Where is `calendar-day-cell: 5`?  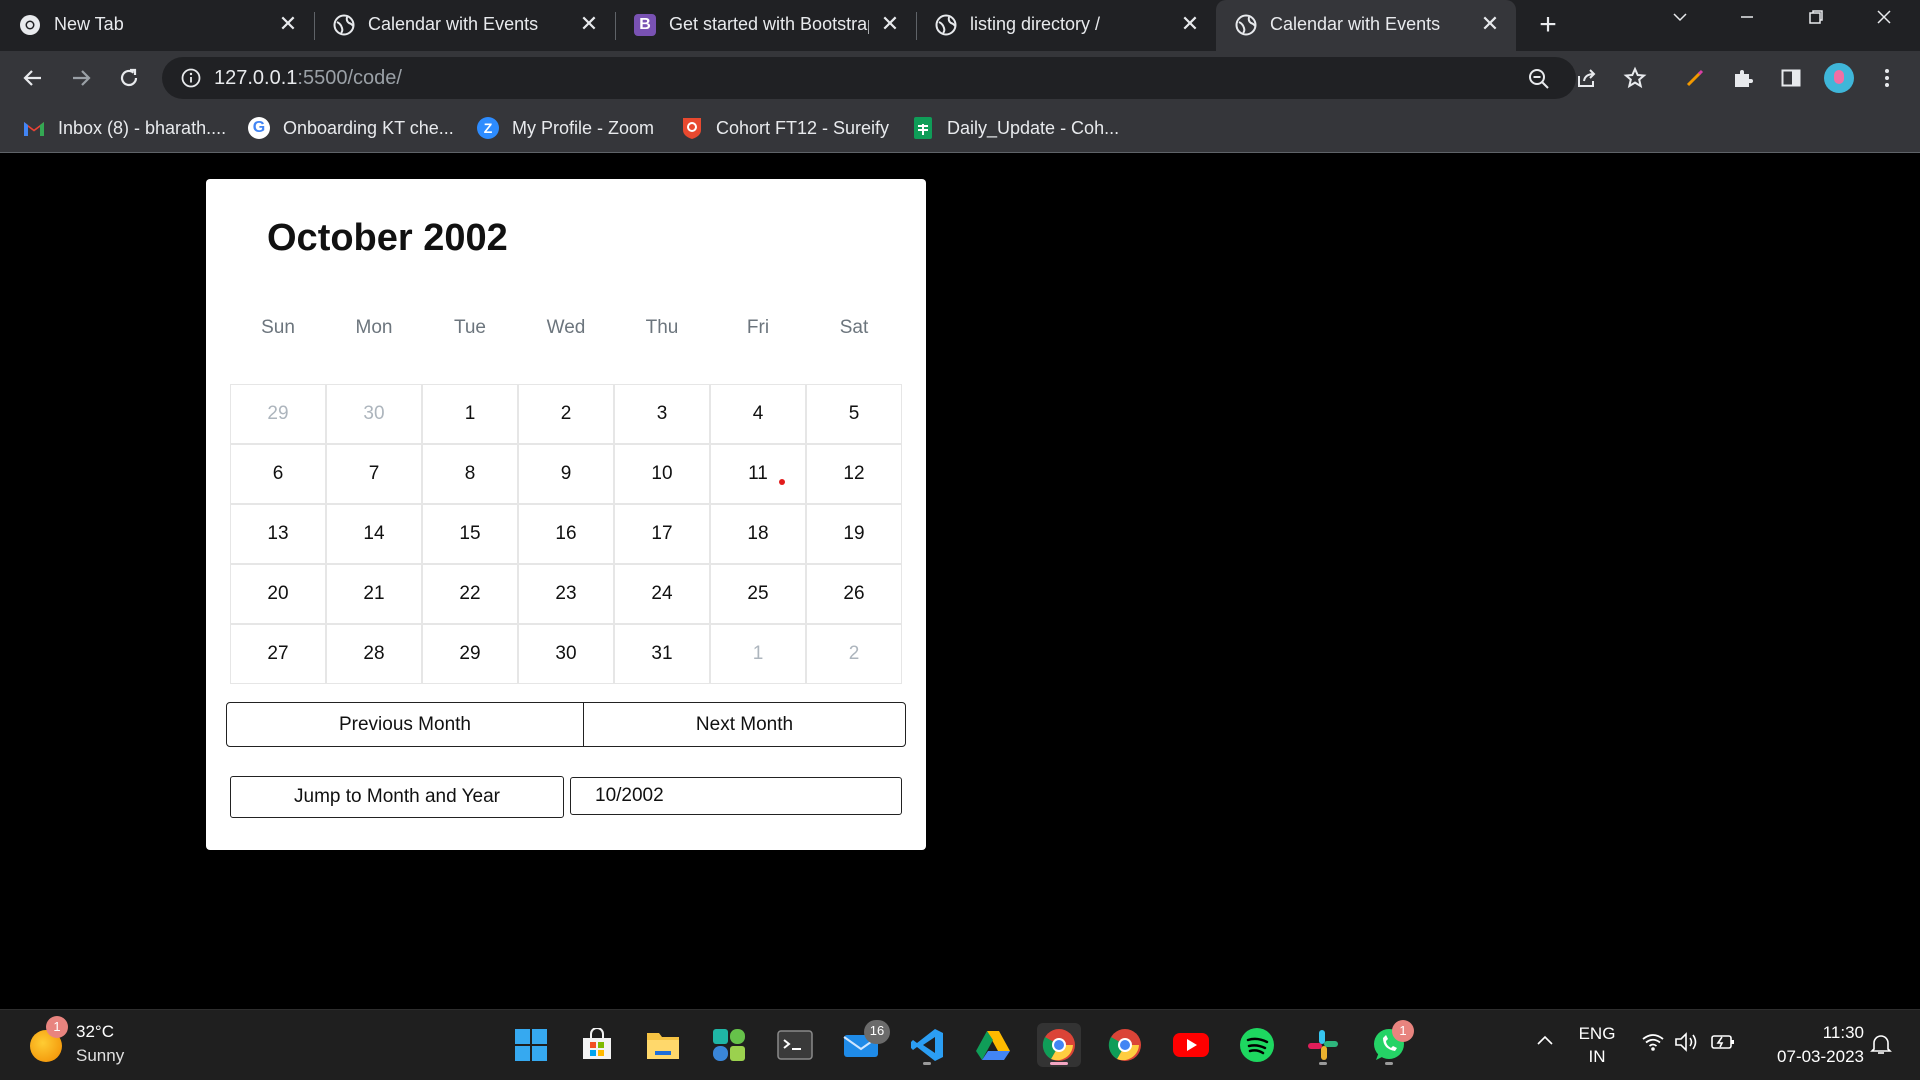
calendar-day-cell: 5 is located at coordinates (854, 414).